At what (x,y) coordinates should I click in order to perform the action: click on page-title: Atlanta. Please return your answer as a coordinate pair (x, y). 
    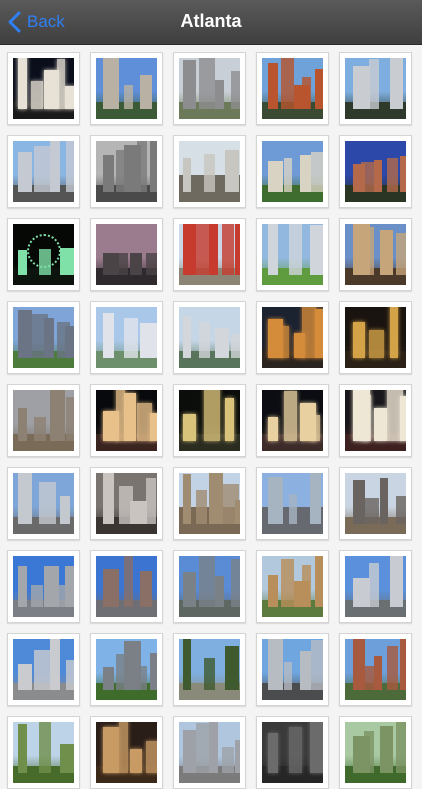
    Looking at the image, I should click on (211, 21).